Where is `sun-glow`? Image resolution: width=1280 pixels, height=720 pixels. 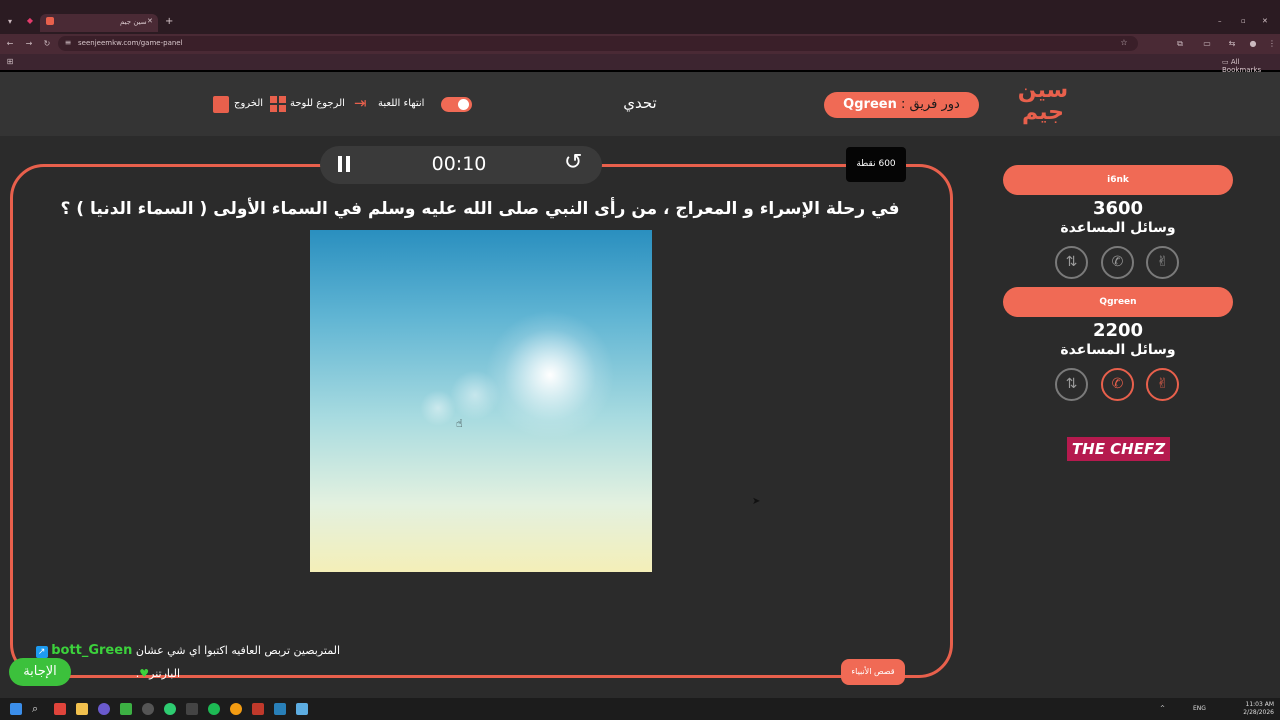
sun-glow is located at coordinates (550, 375).